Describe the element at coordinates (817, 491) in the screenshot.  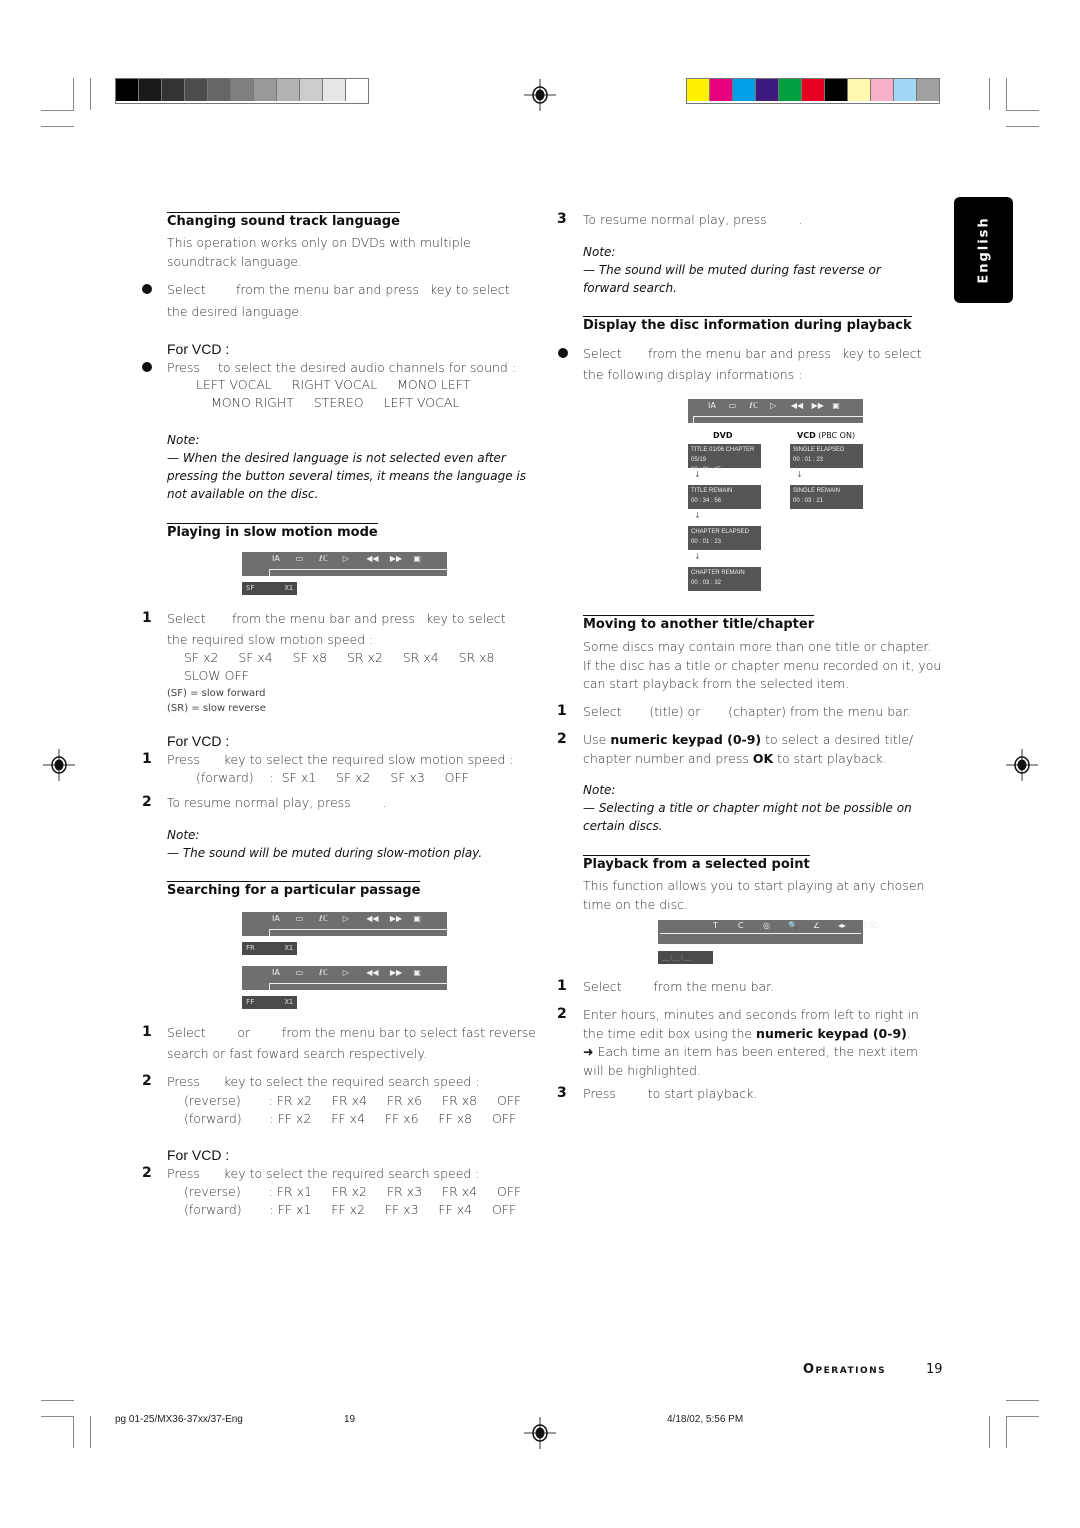
I see `info-box-label: SINGLE REMAIN` at that location.